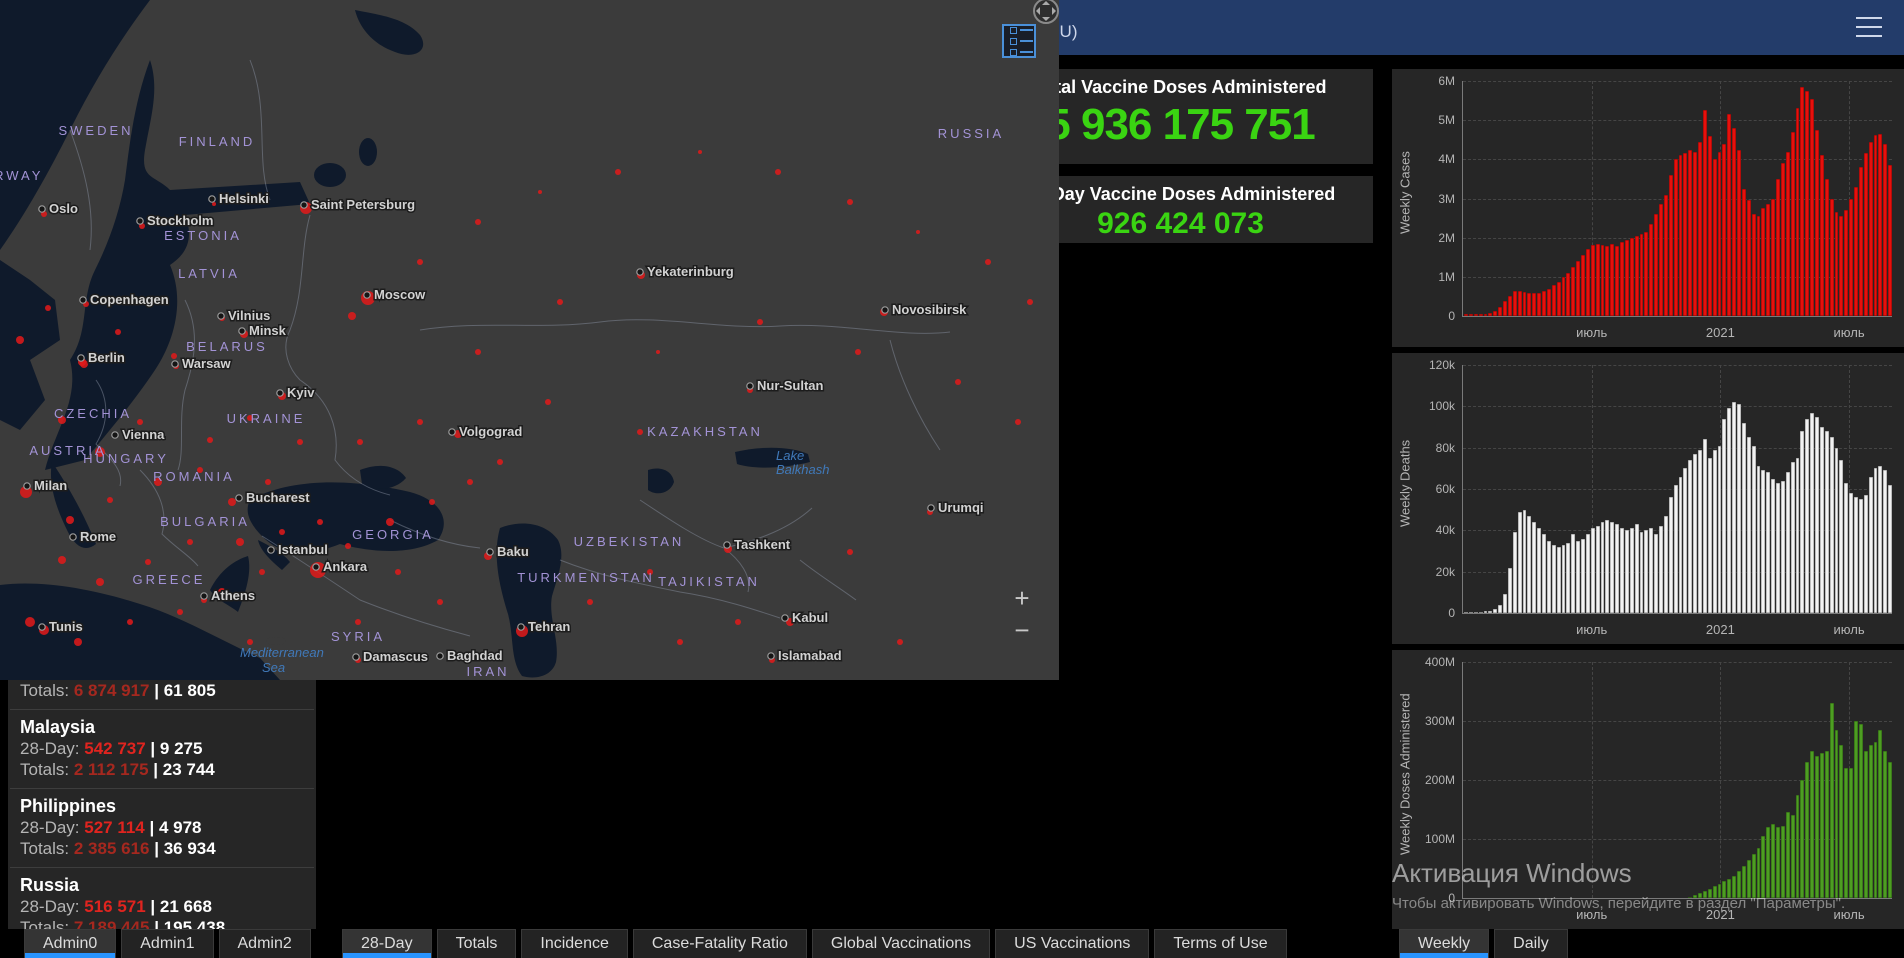 The height and width of the screenshot is (958, 1904). Describe the element at coordinates (762, 544) in the screenshot. I see `map-city-label: Tashkent` at that location.